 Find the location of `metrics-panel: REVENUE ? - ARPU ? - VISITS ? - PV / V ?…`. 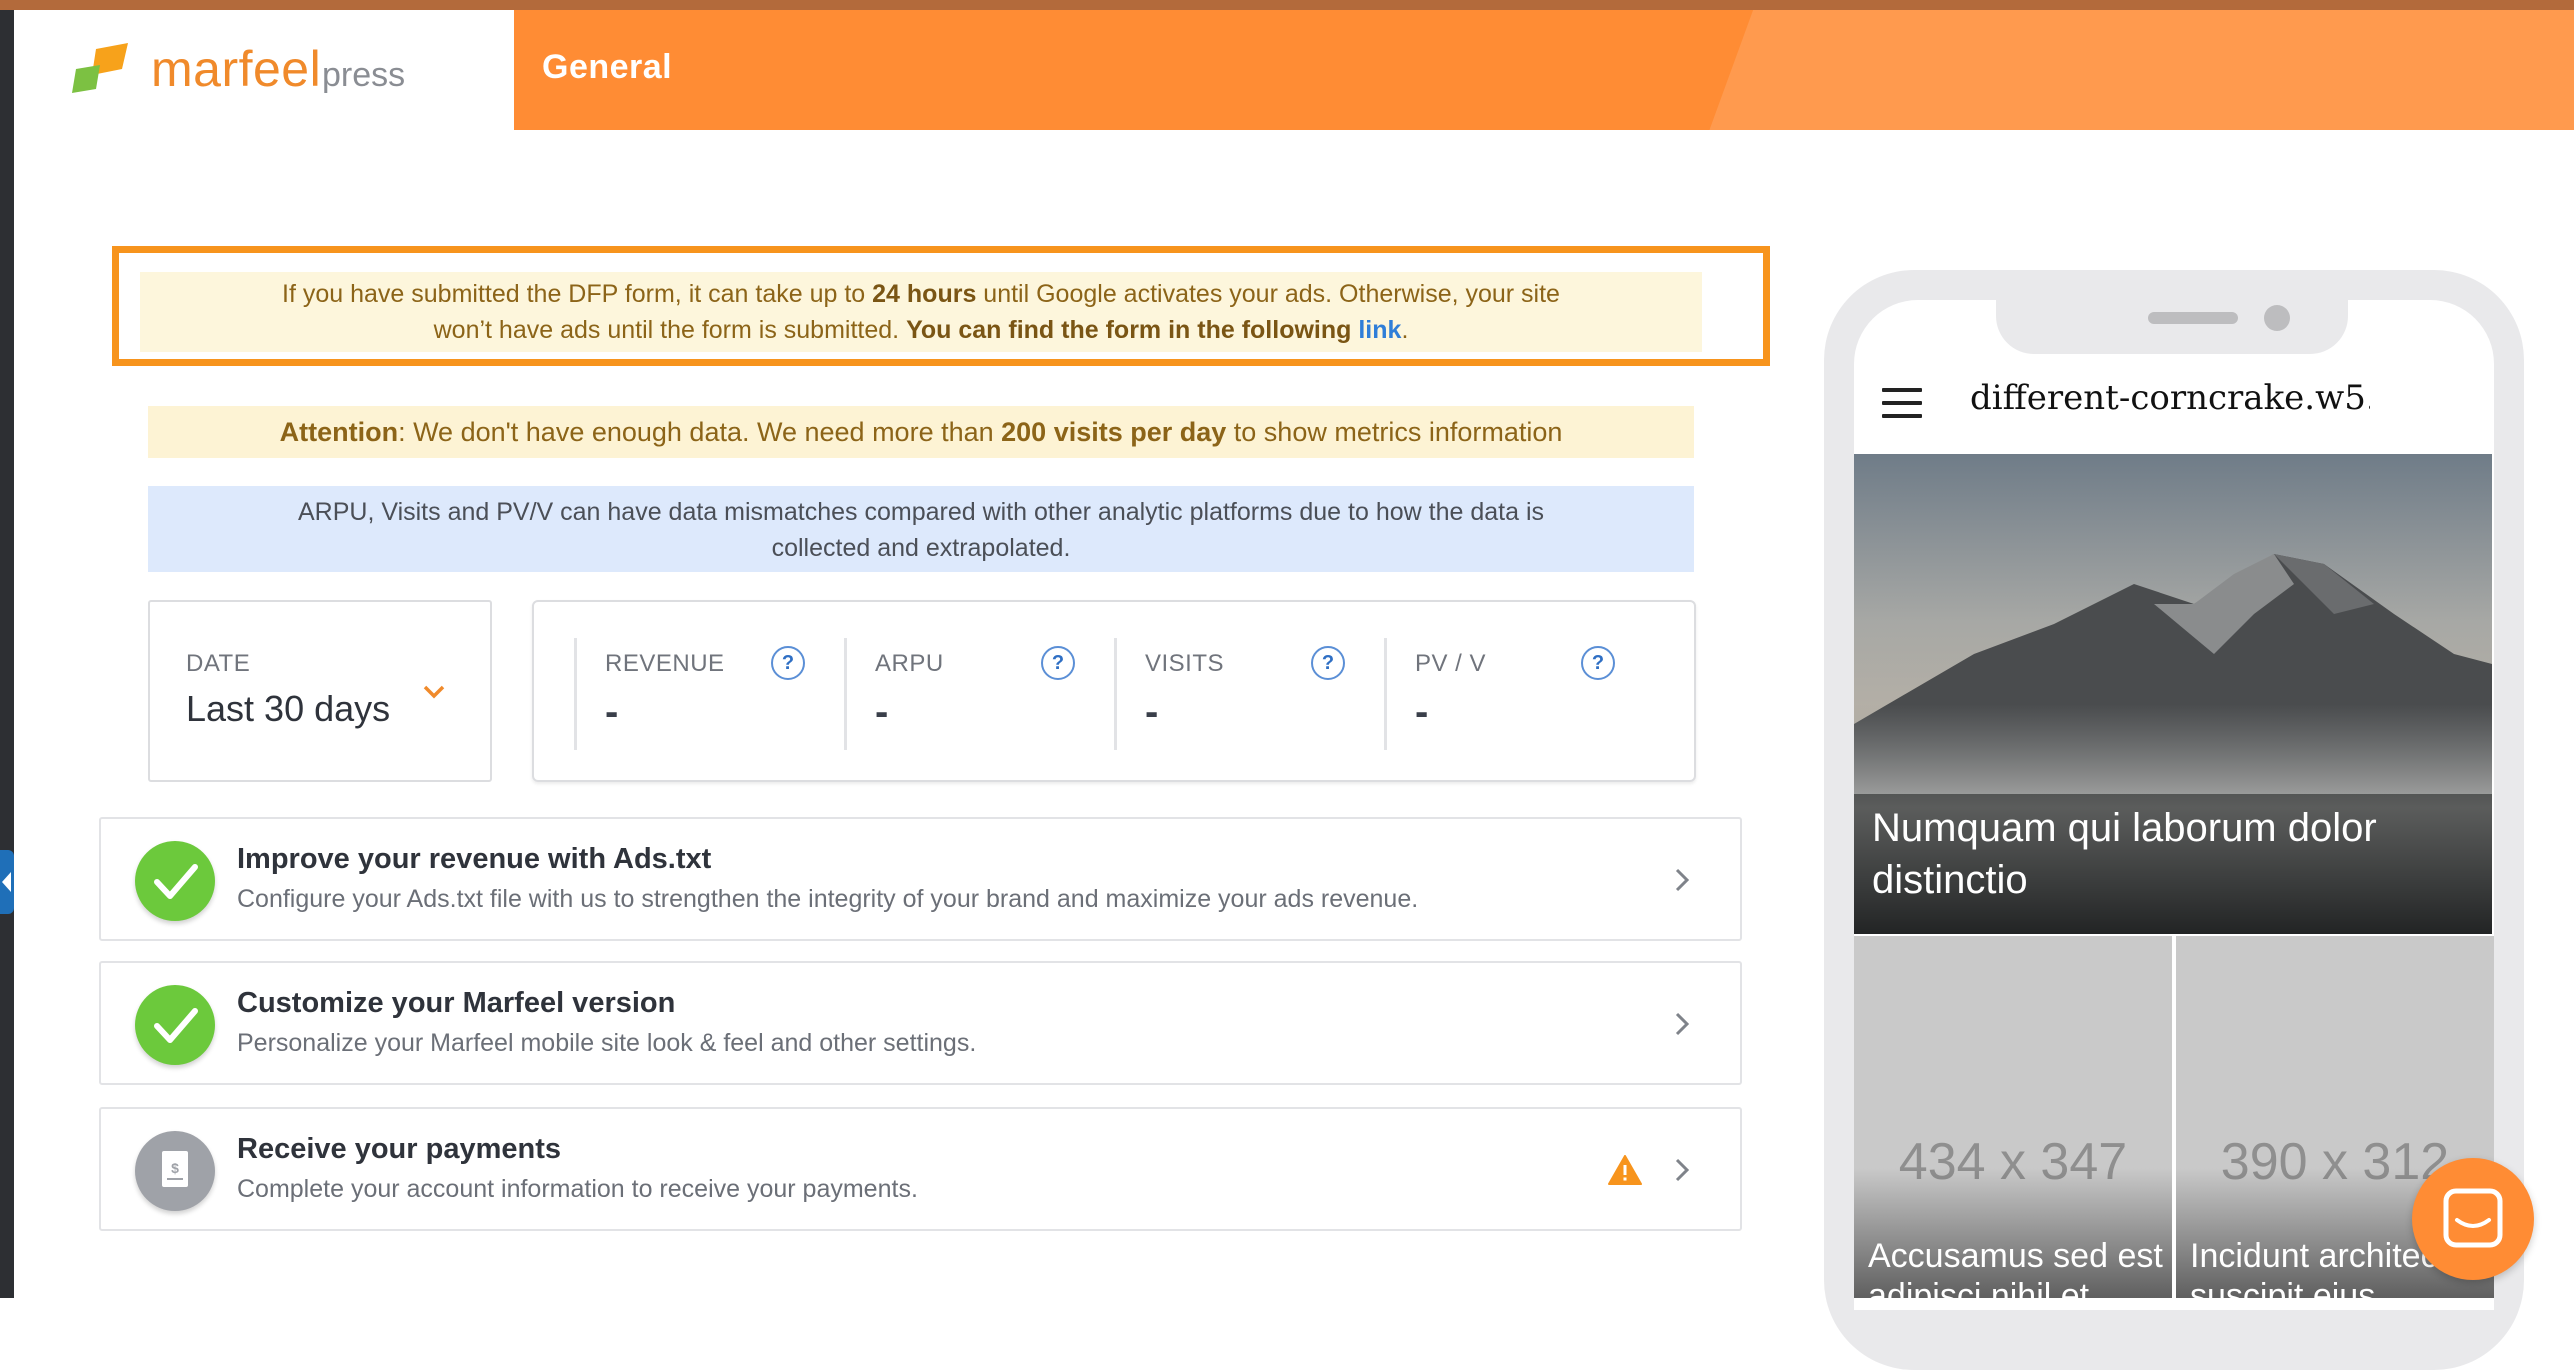

metrics-panel: REVENUE ? - ARPU ? - VISITS ? - PV / V ?… is located at coordinates (1114, 691).